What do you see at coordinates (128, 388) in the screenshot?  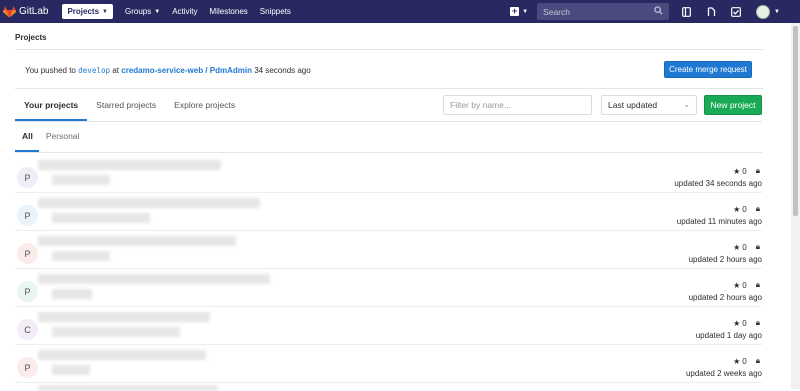 I see `redacted-next-row` at bounding box center [128, 388].